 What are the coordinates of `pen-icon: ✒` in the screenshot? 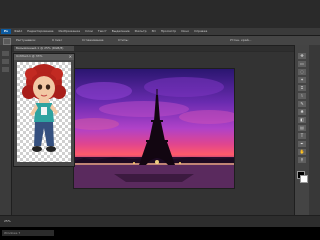 It's located at (302, 144).